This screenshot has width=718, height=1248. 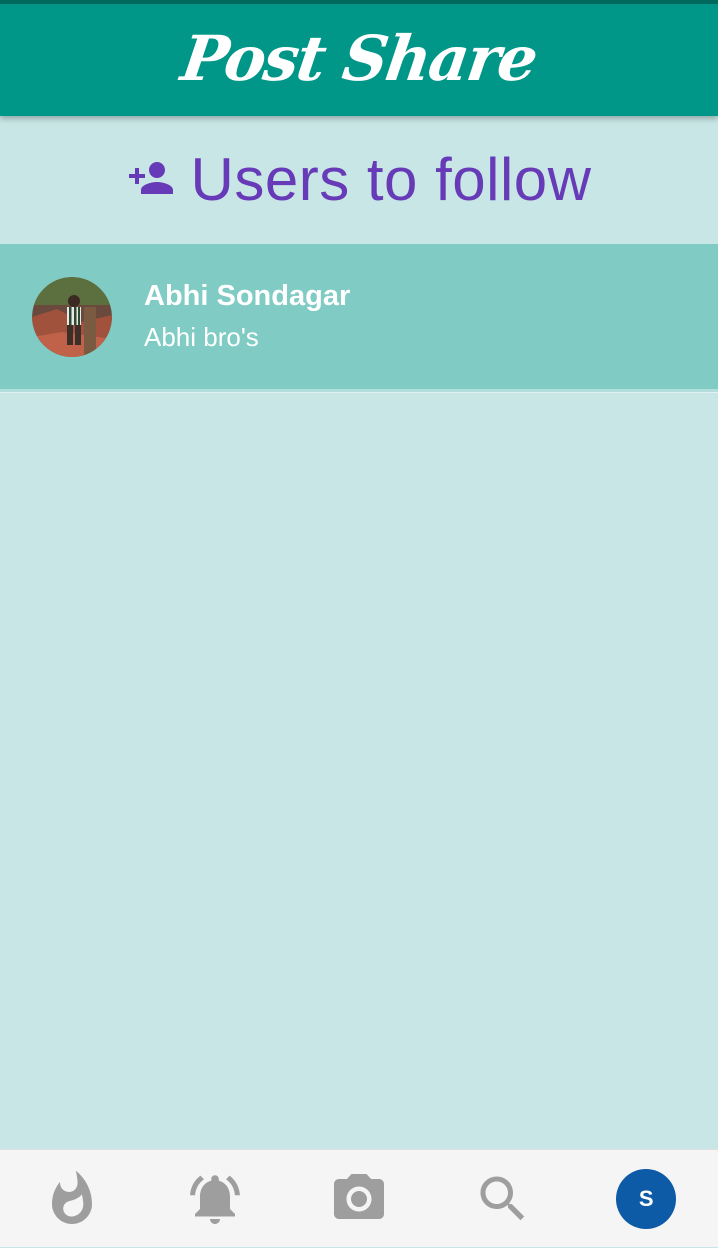 I want to click on user-avatar, so click(x=72, y=316).